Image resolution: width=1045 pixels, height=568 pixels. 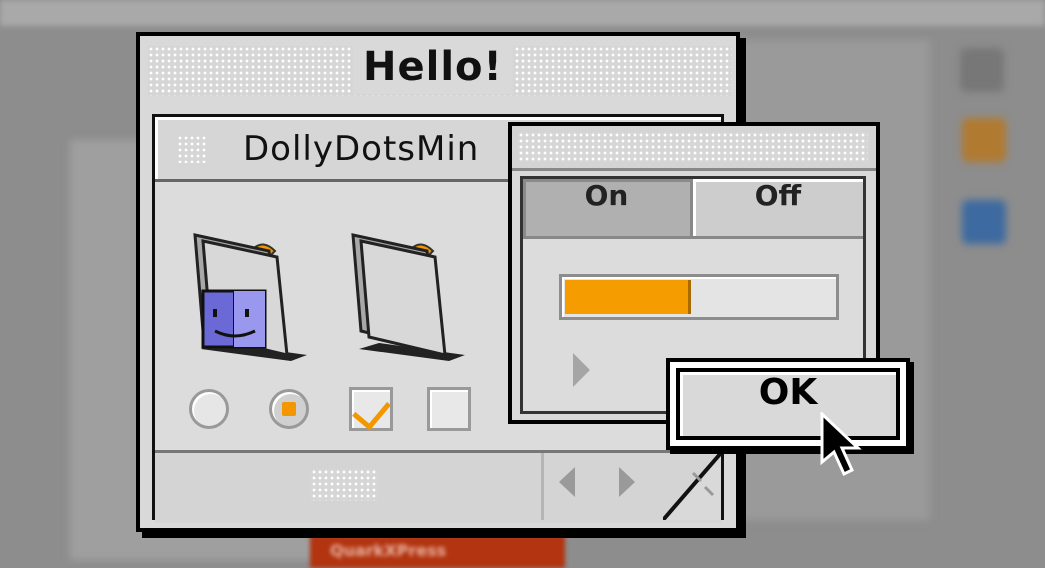 What do you see at coordinates (344, 485) in the screenshot?
I see `footer-grip` at bounding box center [344, 485].